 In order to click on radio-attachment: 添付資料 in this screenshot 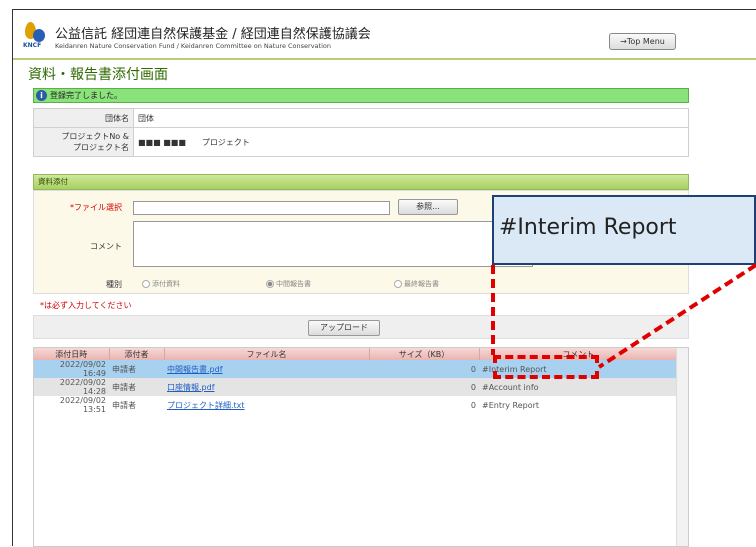, I will do `click(161, 284)`.